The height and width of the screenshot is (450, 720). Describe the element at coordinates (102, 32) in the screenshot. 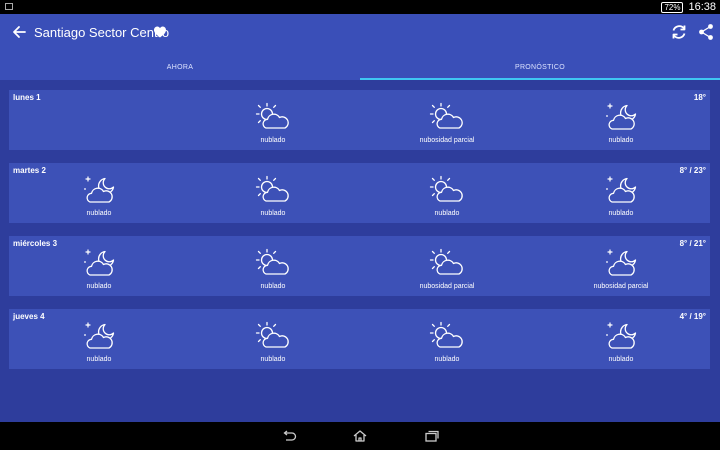

I see `page-title: Santiago Sector Centro` at that location.